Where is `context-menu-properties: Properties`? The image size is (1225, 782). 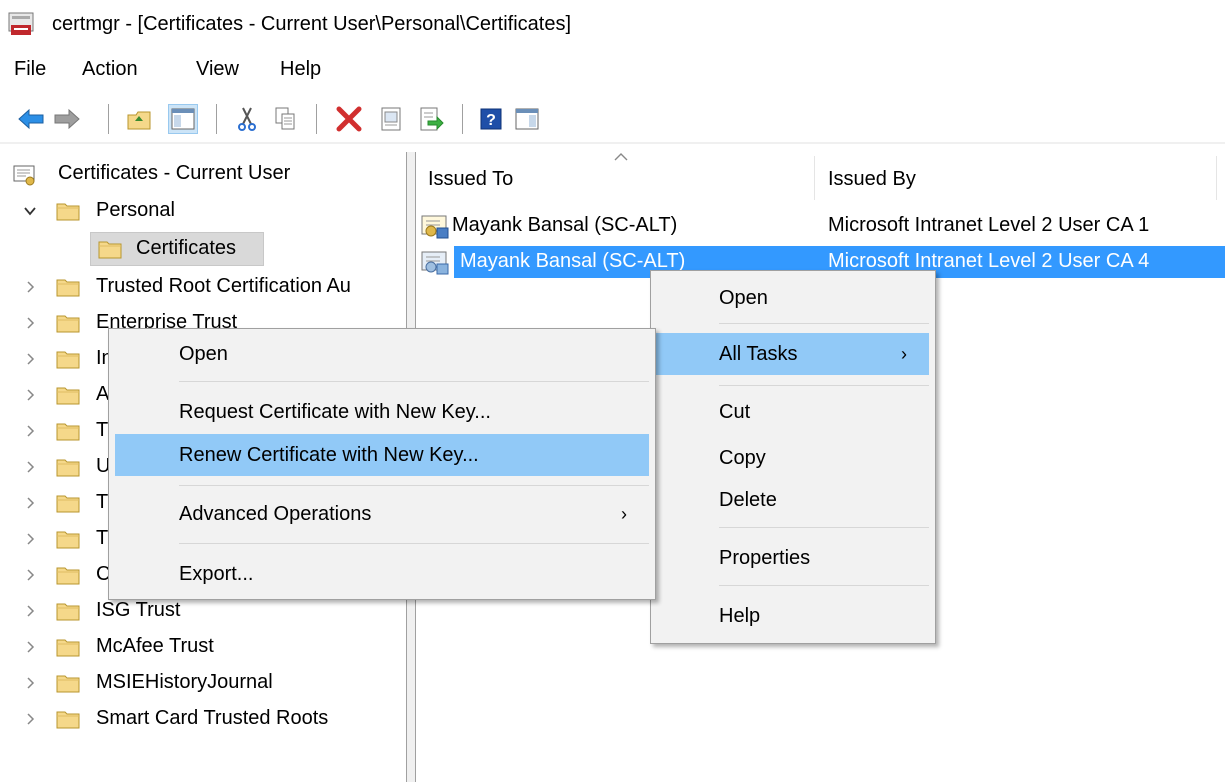
context-menu-properties: Properties is located at coordinates (793, 558).